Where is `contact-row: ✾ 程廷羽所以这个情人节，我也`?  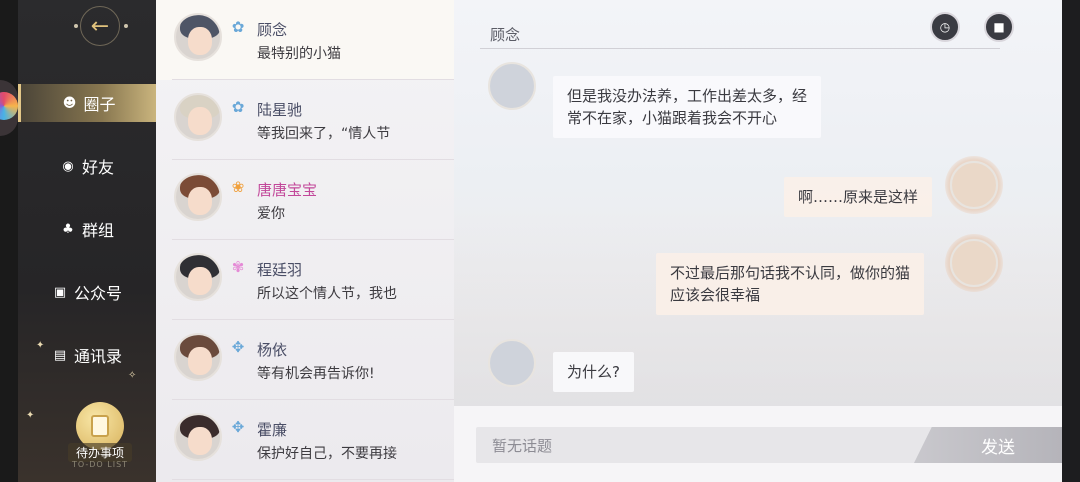
contact-row: ✾ 程廷羽所以这个情人节，我也 is located at coordinates (305, 280).